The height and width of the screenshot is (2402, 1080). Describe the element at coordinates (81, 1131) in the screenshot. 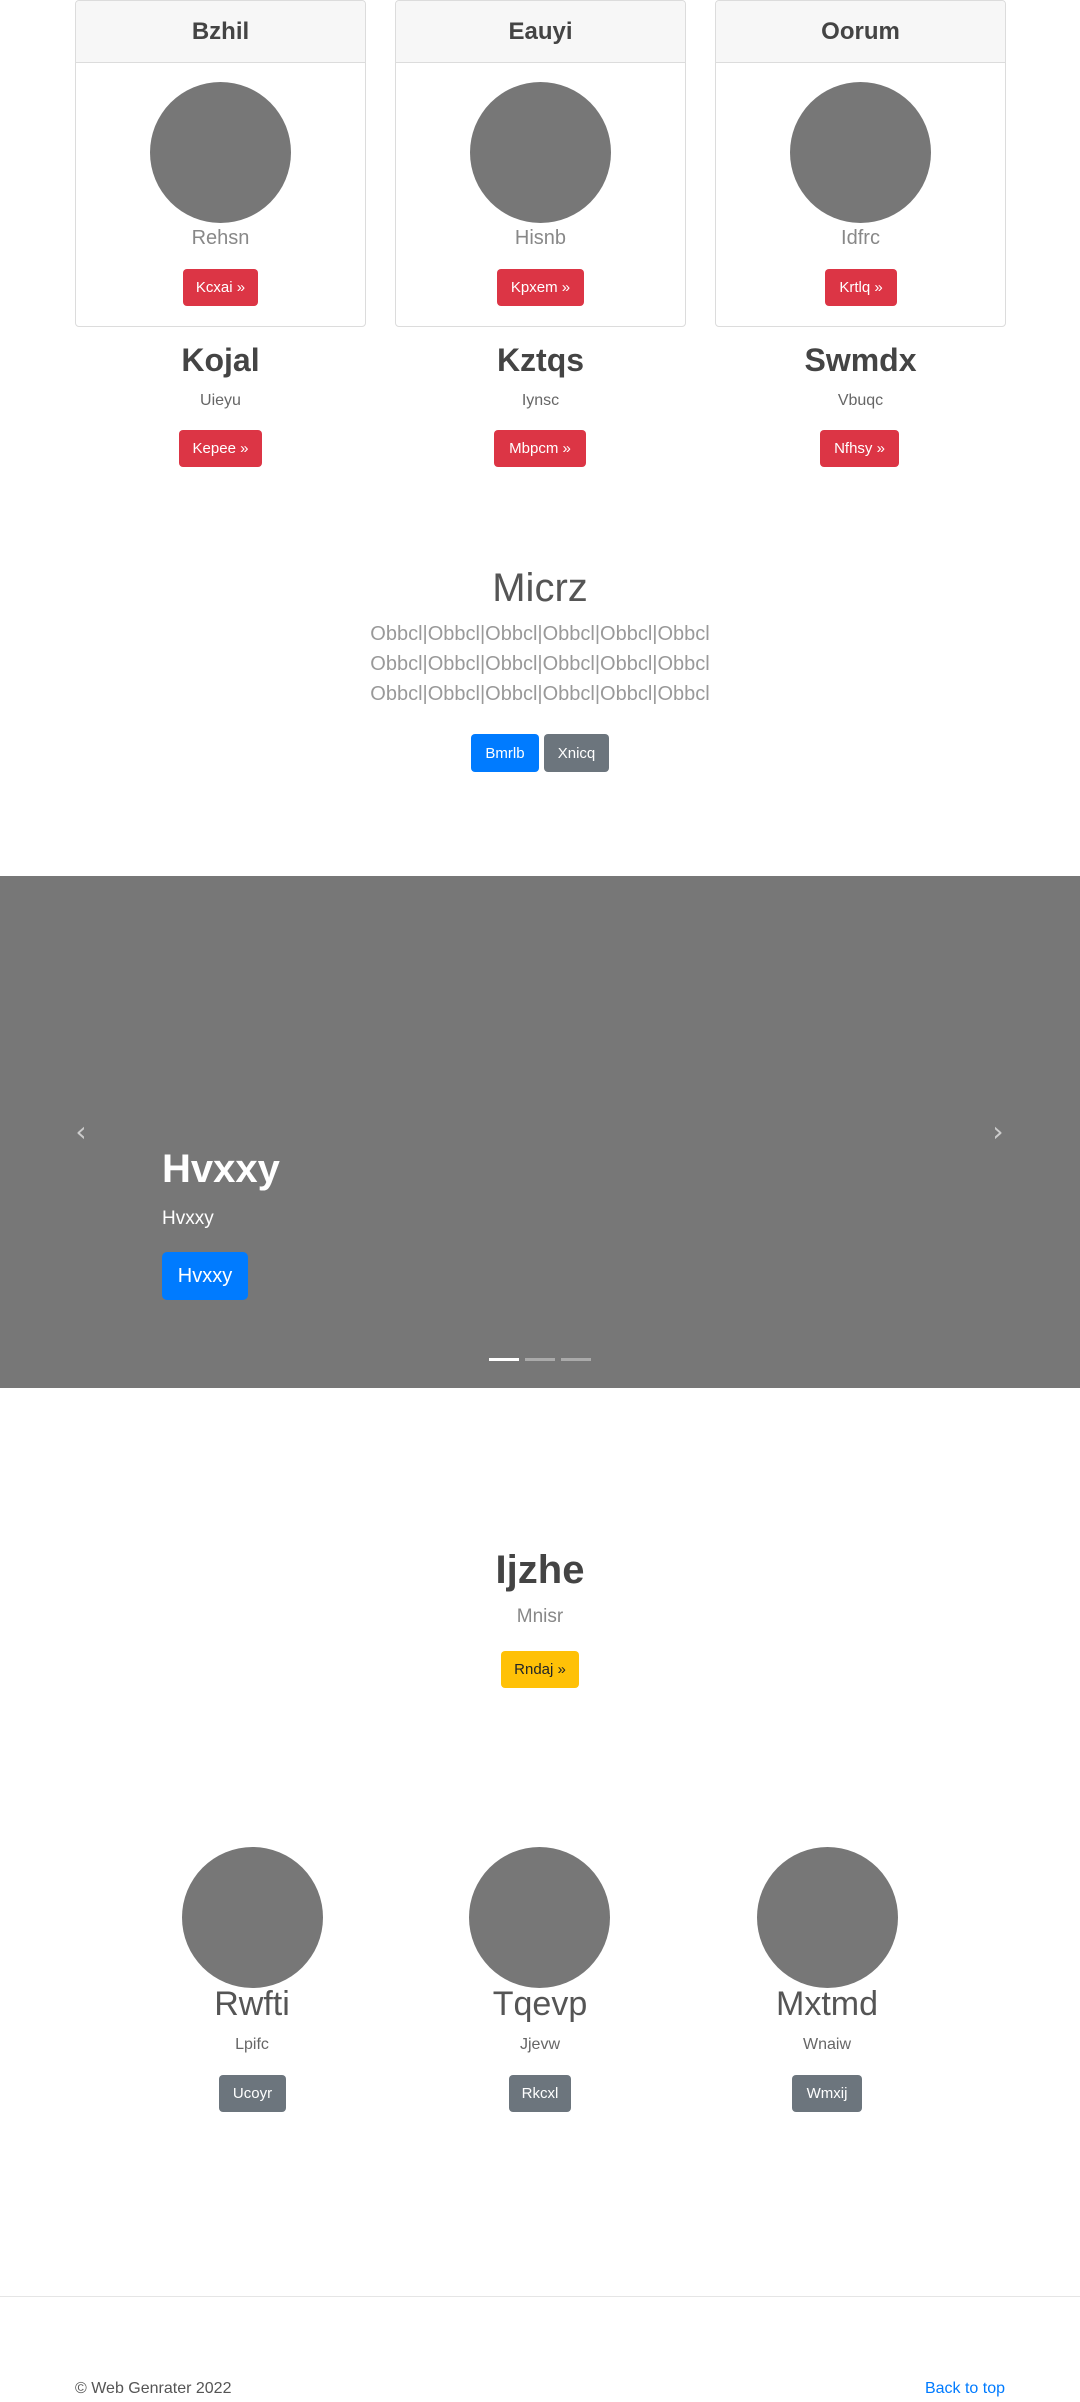

I see `chevron-left-icon: ‹` at that location.